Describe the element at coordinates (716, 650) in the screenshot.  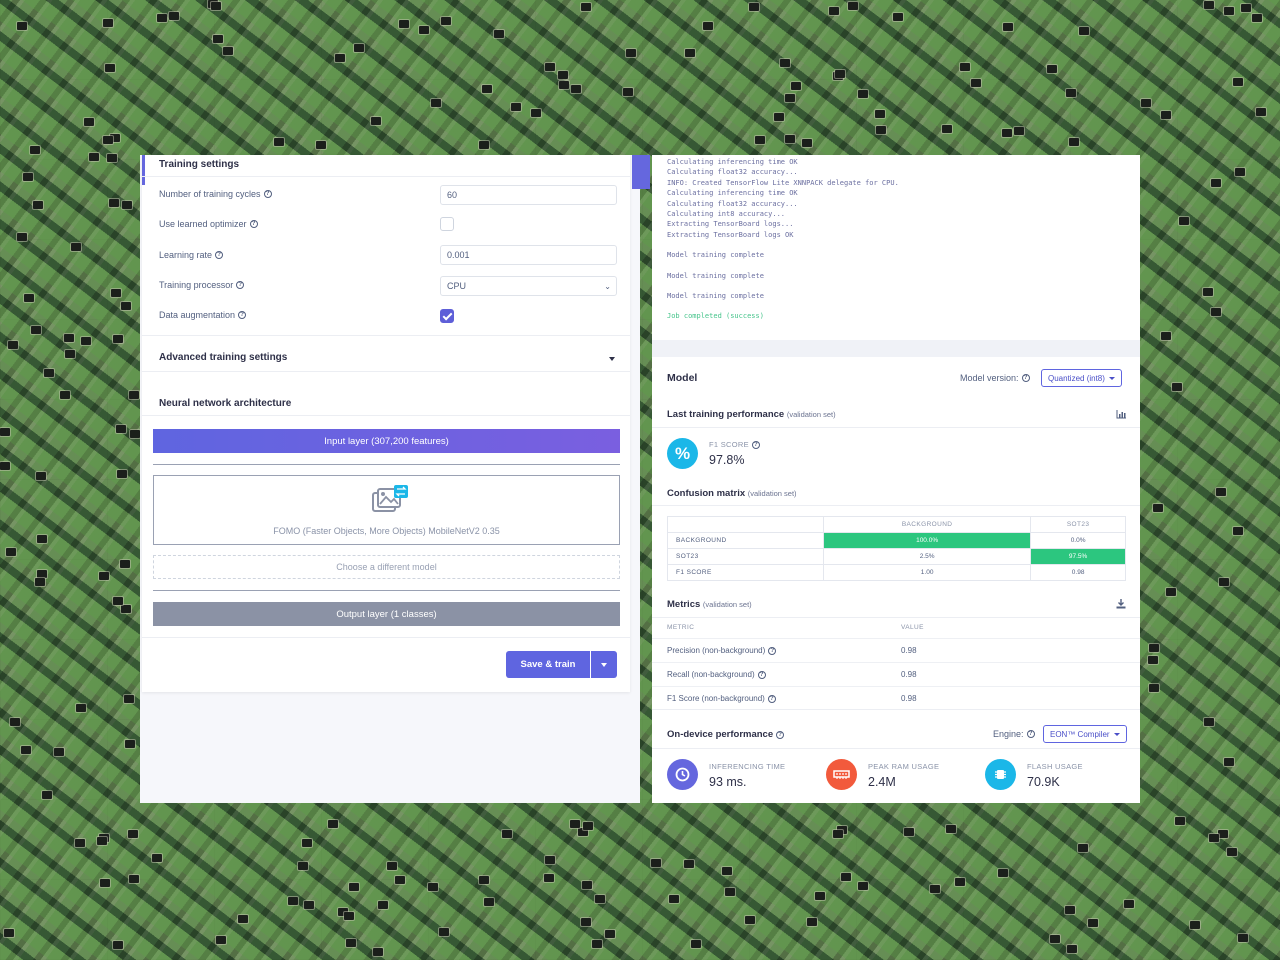
I see `metric-name-text: Precision (non-background)` at that location.